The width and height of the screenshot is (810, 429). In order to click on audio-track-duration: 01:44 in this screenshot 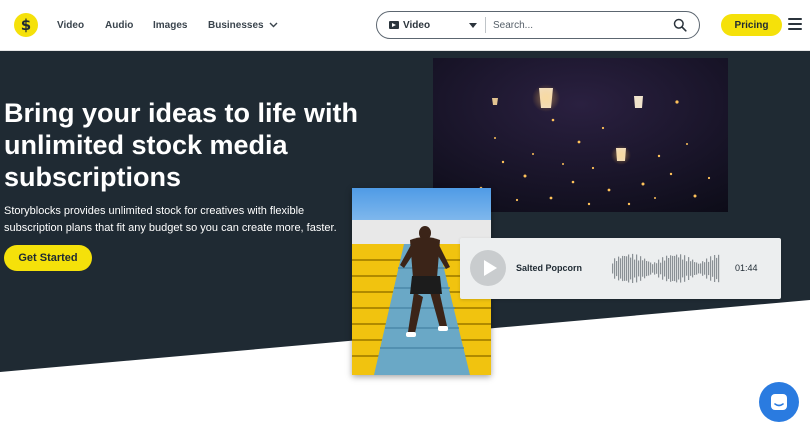, I will do `click(746, 268)`.